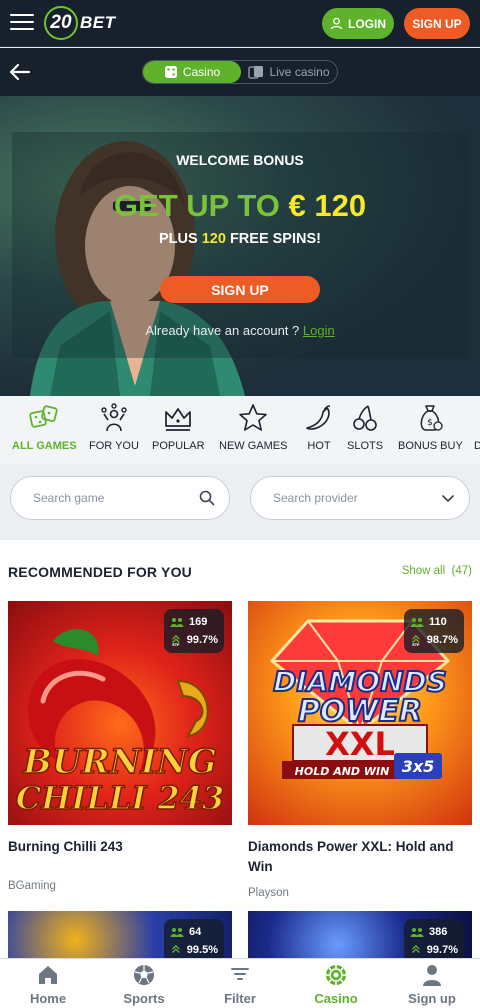 This screenshot has width=480, height=1008. Describe the element at coordinates (253, 446) in the screenshot. I see `category-label: NEW GAMES` at that location.